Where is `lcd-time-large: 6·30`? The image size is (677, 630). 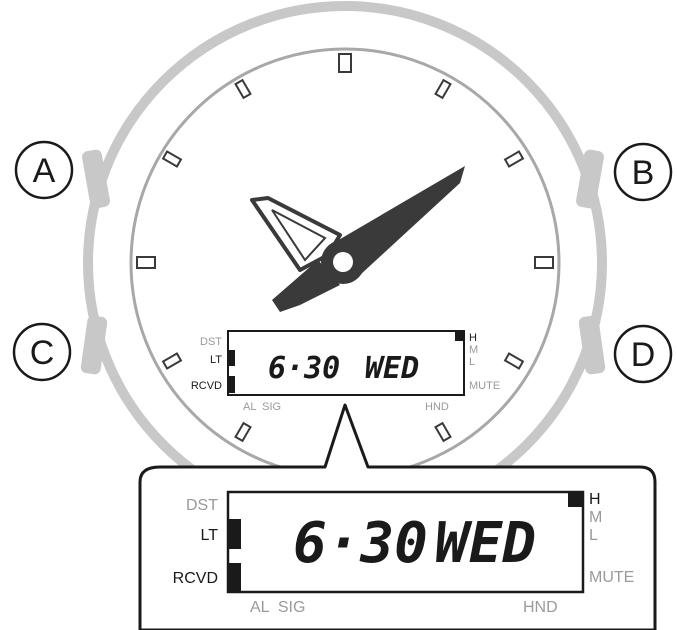
lcd-time-large: 6·30 is located at coordinates (360, 543).